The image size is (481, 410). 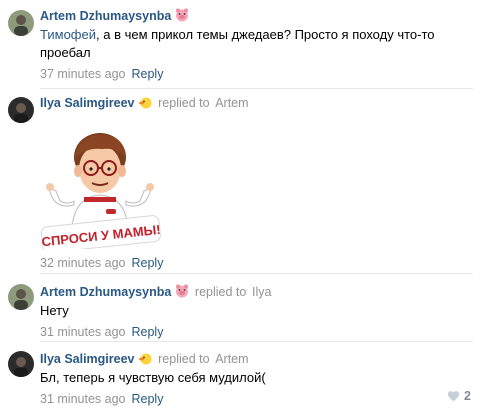 What do you see at coordinates (54, 310) in the screenshot?
I see `comment-text: Нету` at bounding box center [54, 310].